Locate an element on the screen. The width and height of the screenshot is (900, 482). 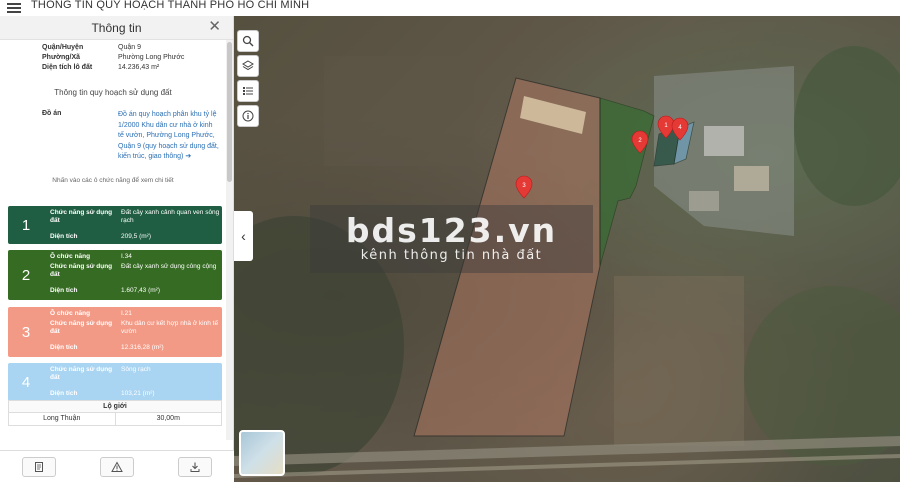
zone-number: 3 is located at coordinates (26, 332).